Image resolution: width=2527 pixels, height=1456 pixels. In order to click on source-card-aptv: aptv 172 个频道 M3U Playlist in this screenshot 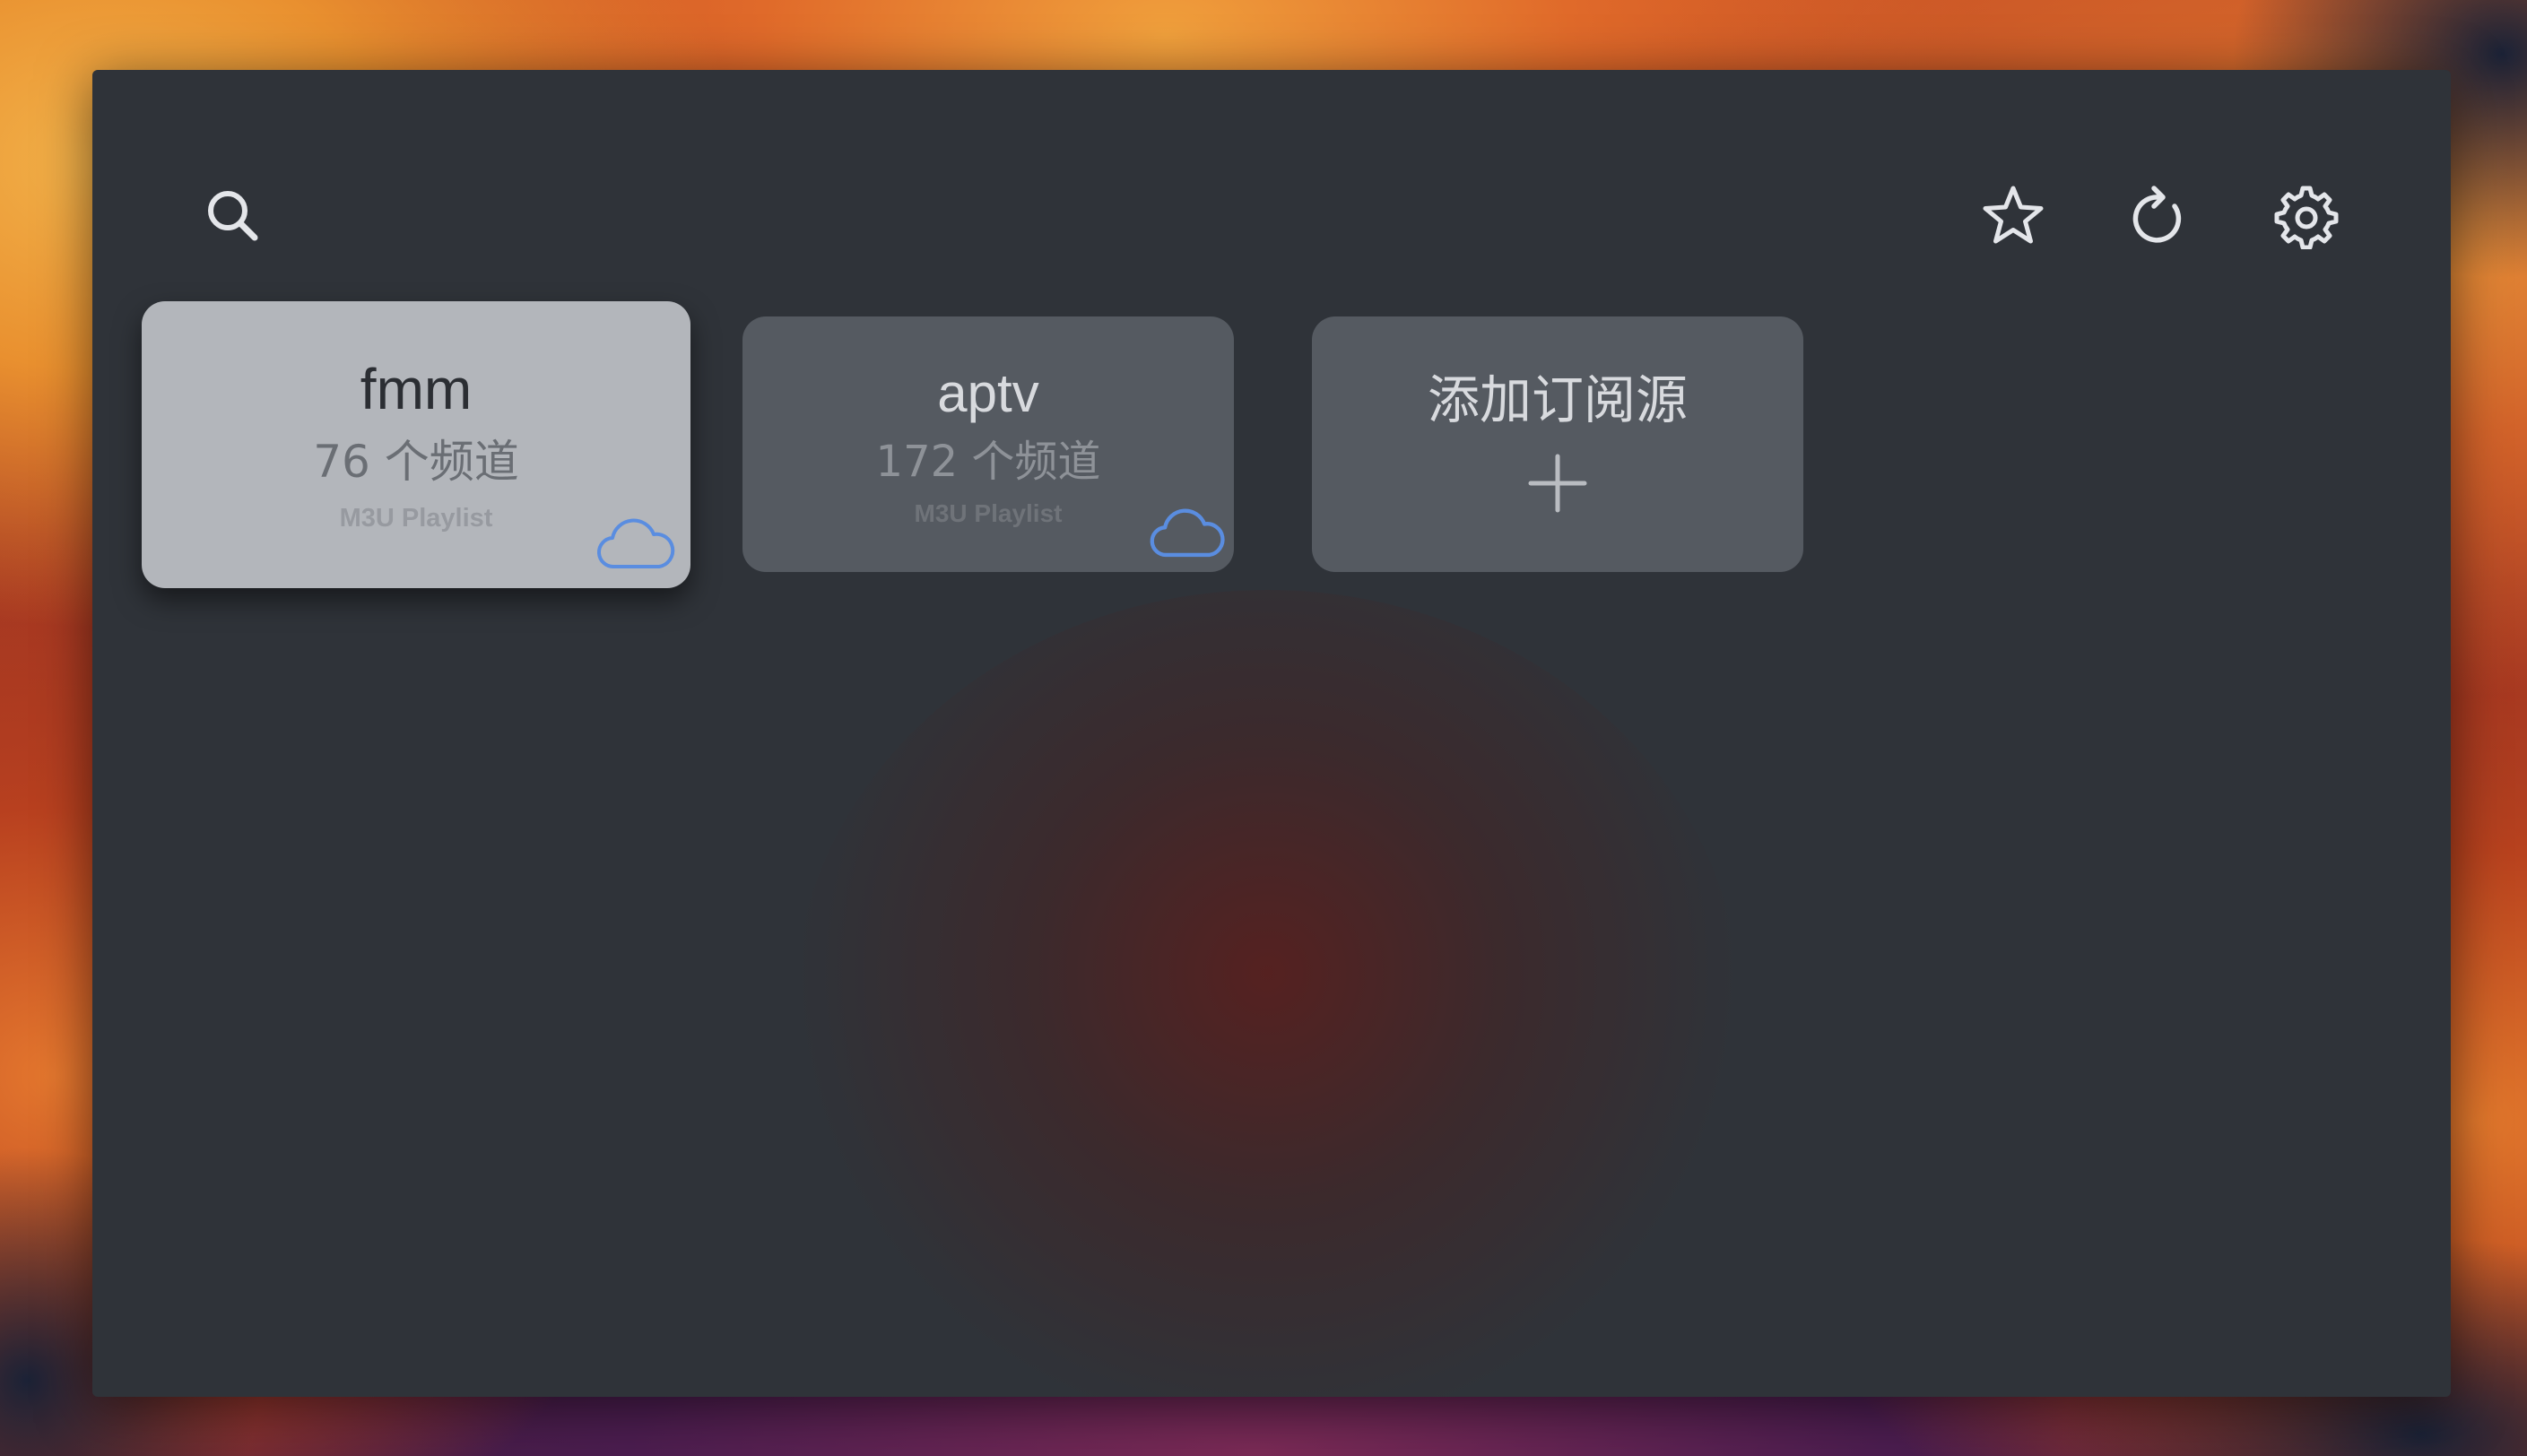, I will do `click(988, 444)`.